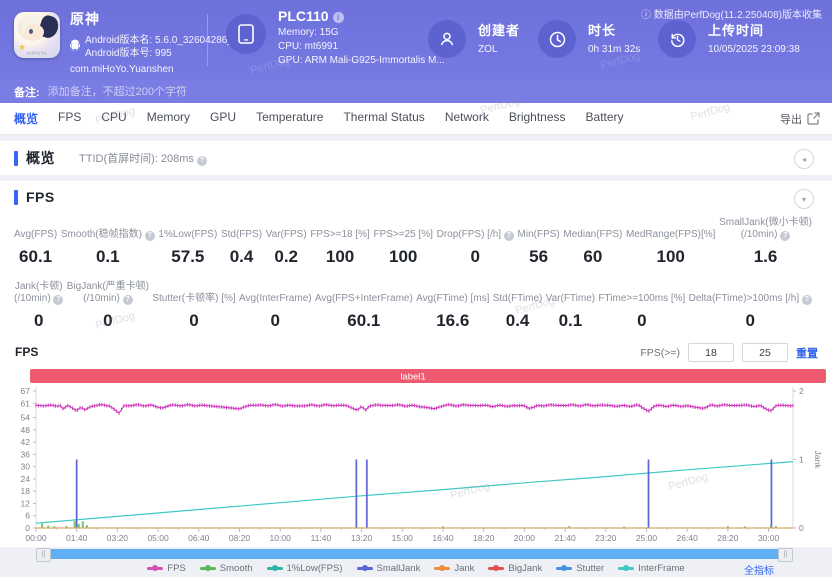  I want to click on history-icon, so click(677, 39).